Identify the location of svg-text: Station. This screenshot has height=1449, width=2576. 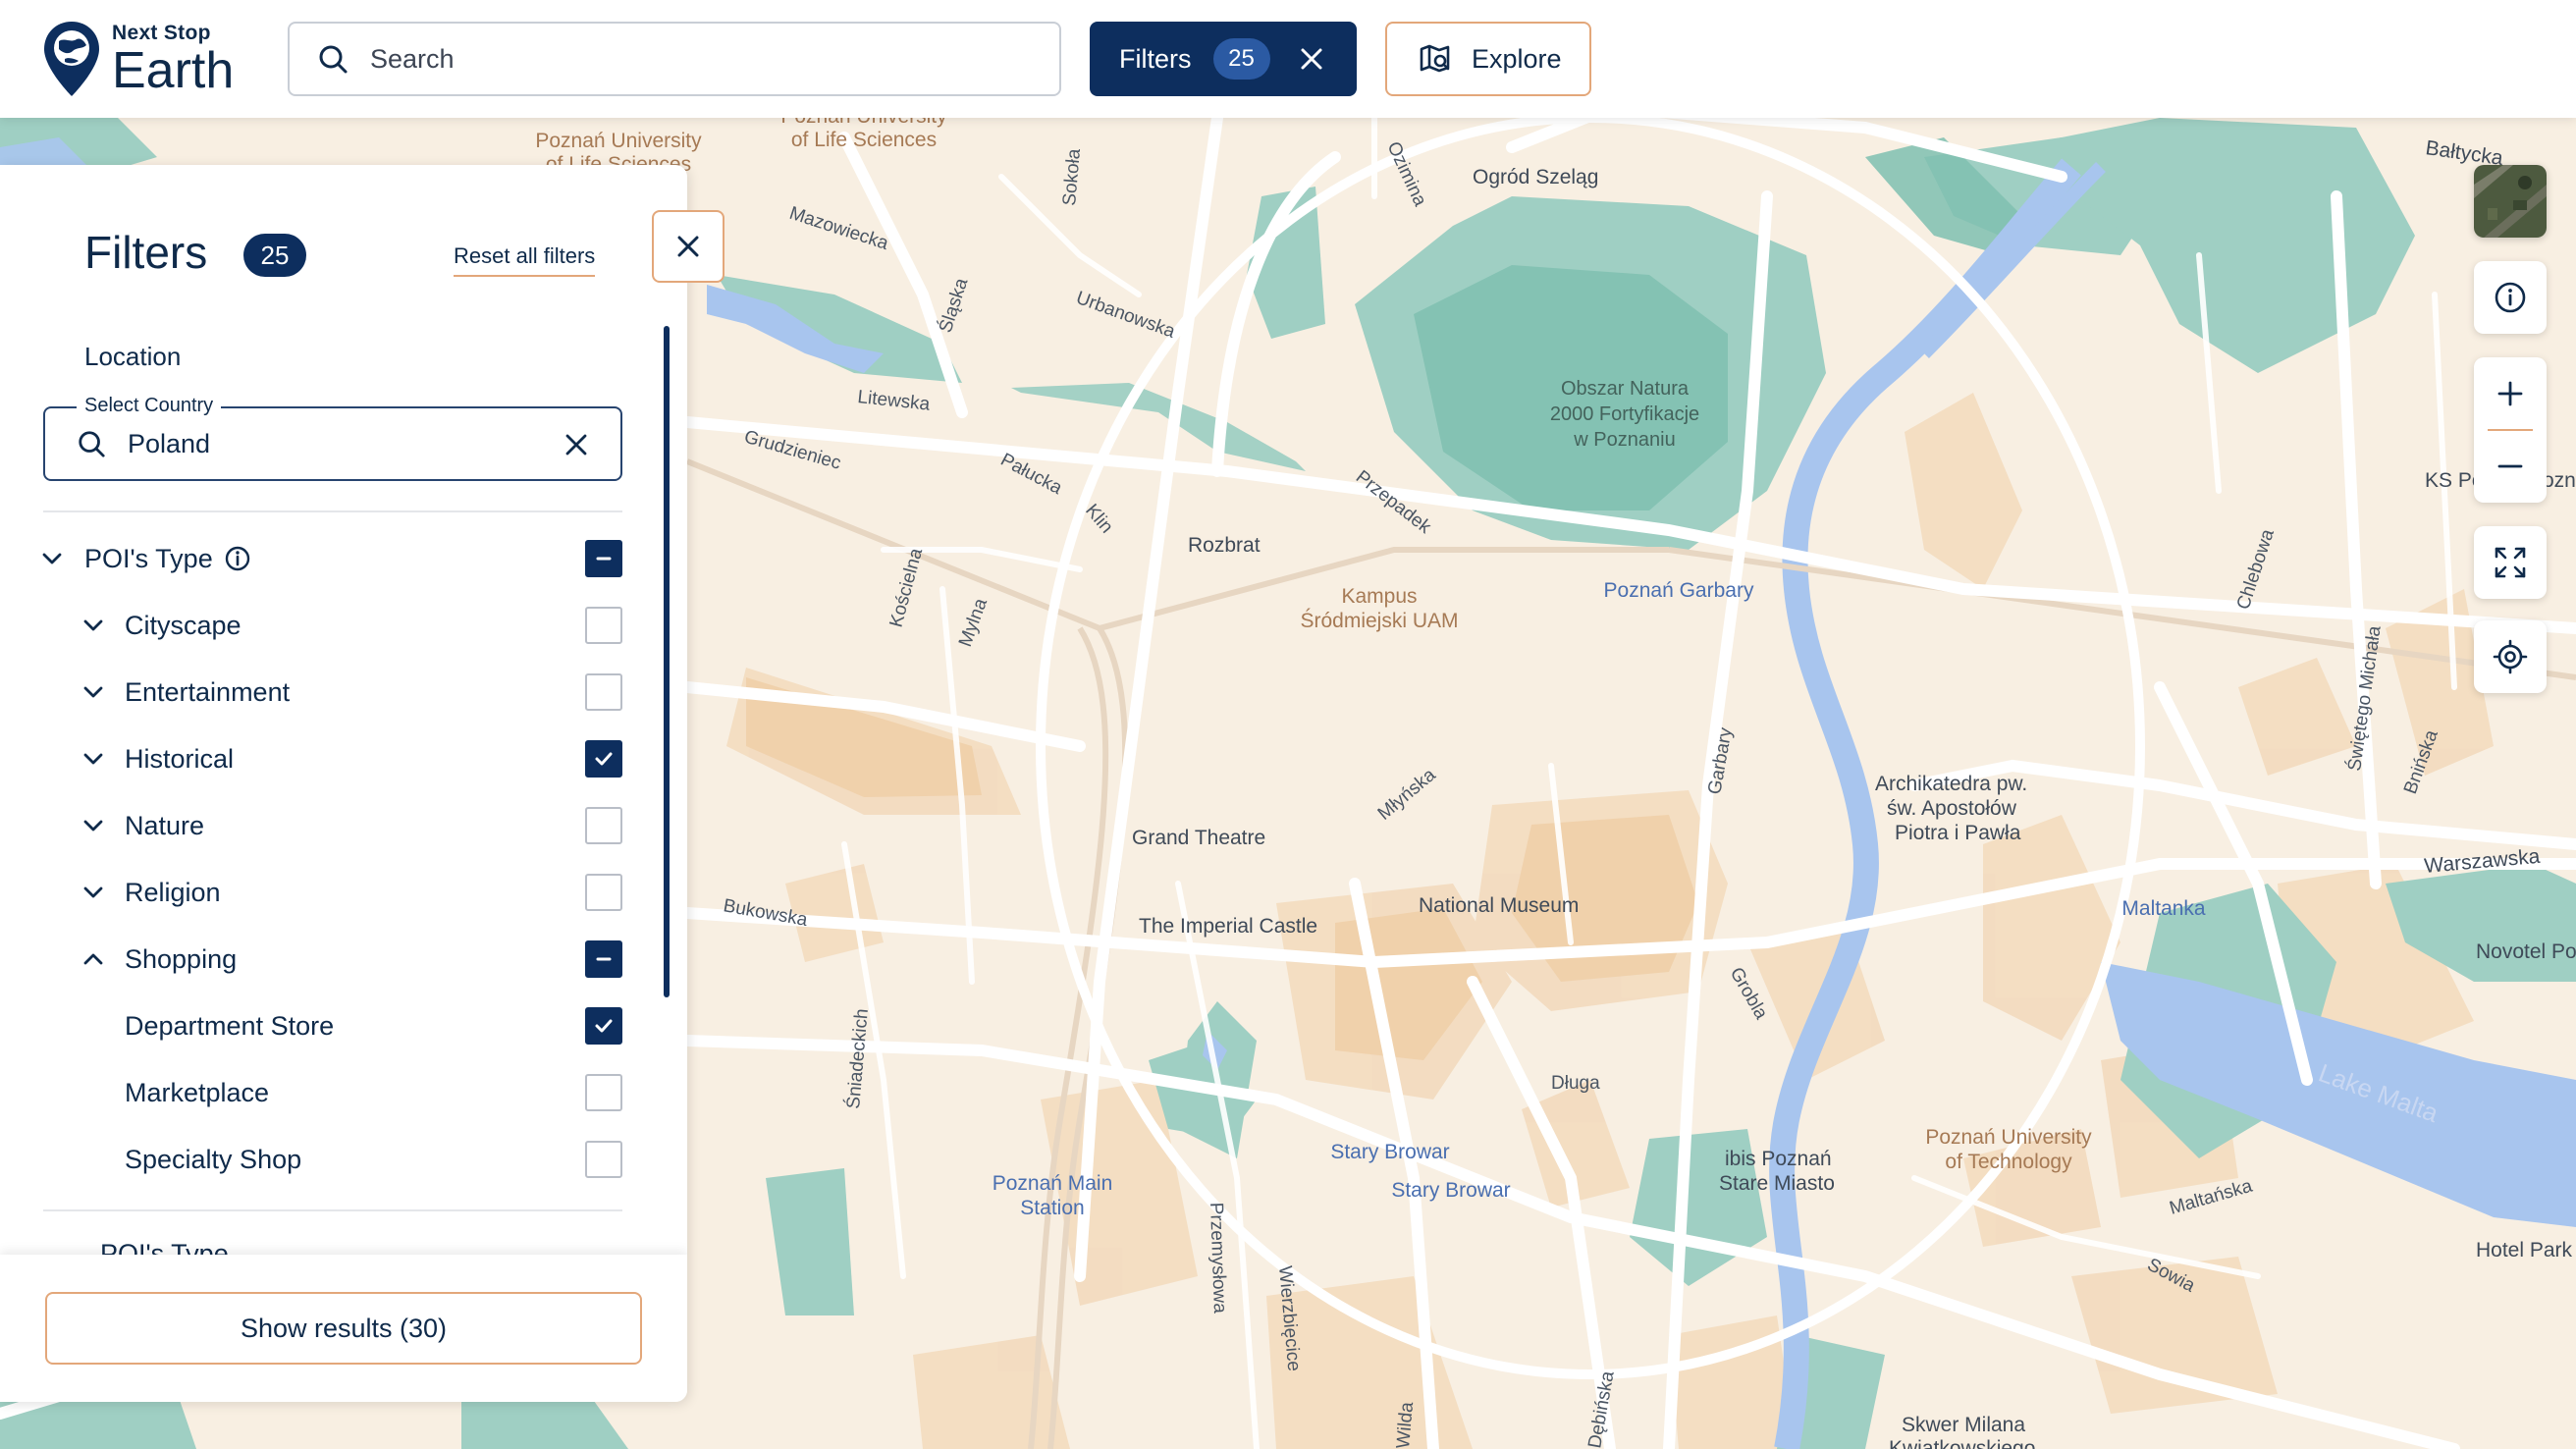
(1052, 1208).